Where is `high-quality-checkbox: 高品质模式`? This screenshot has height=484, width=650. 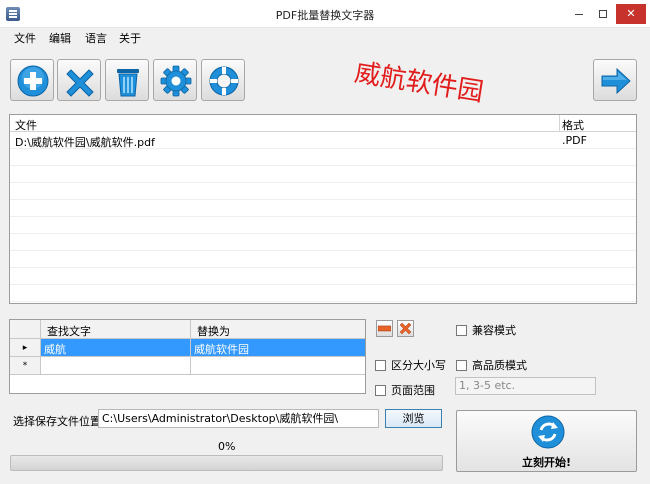 high-quality-checkbox: 高品质模式 is located at coordinates (491, 365).